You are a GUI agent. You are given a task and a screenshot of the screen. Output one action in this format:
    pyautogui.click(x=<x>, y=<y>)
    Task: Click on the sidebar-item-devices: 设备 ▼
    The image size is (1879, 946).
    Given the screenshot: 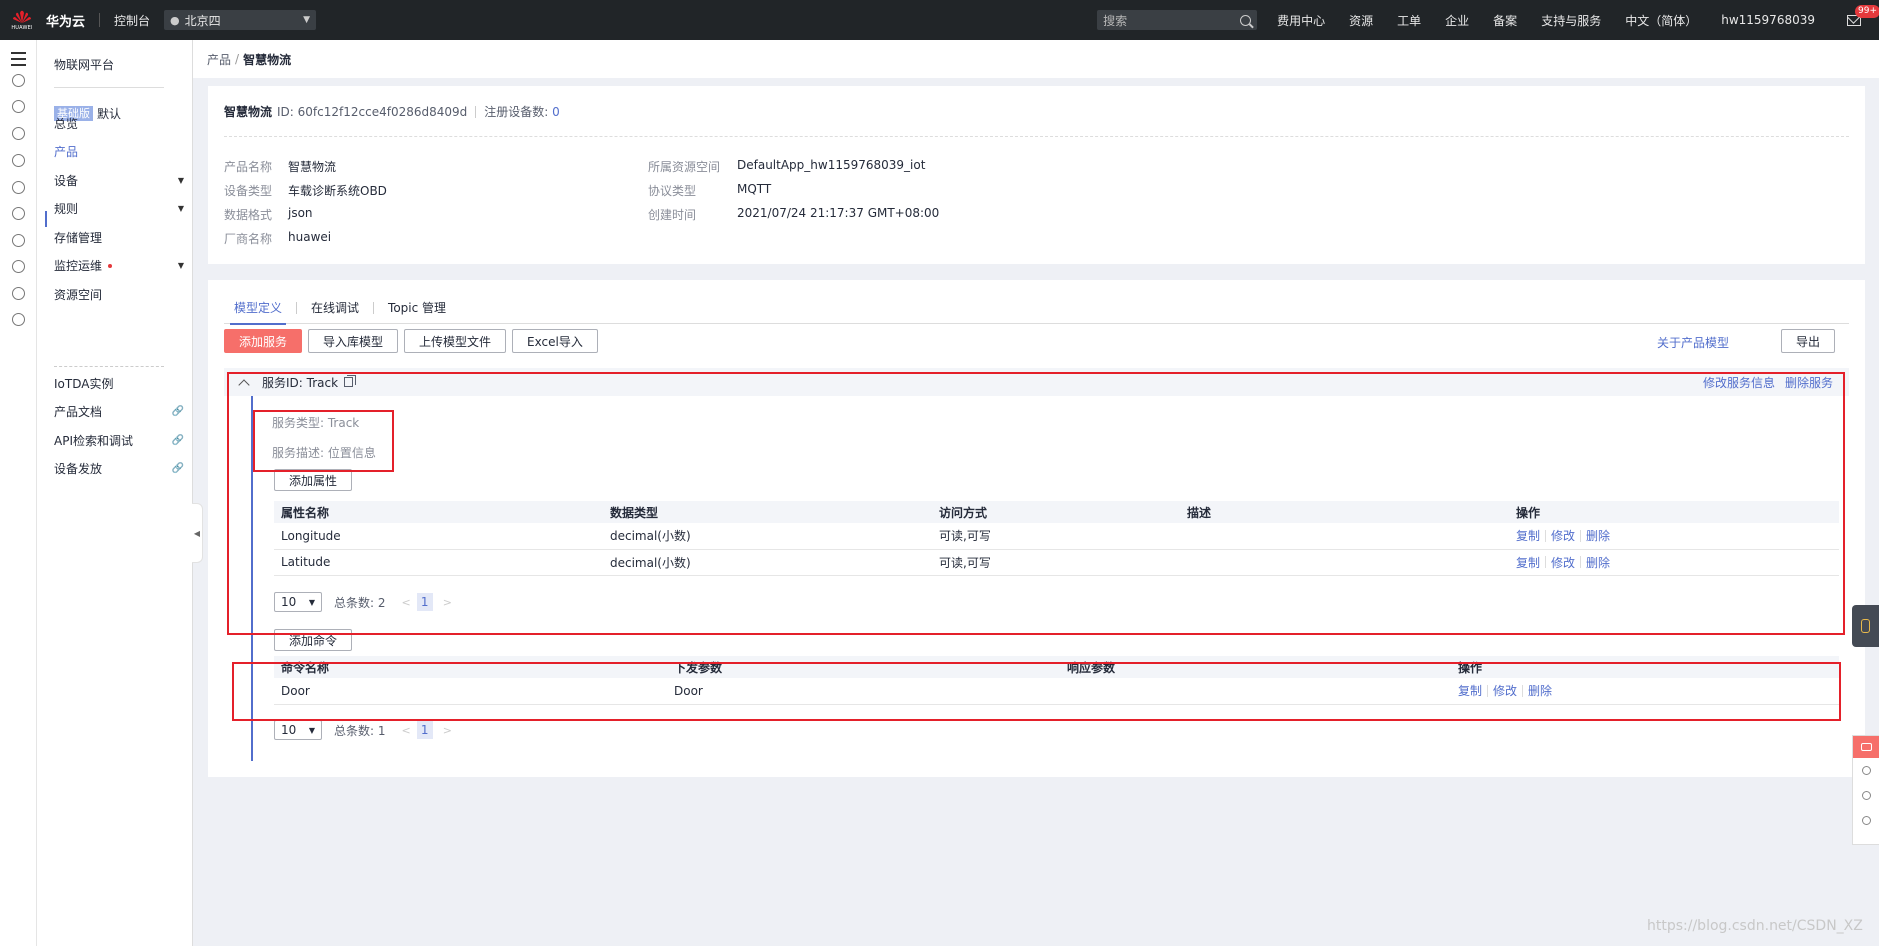 What is the action you would take?
    pyautogui.click(x=119, y=180)
    